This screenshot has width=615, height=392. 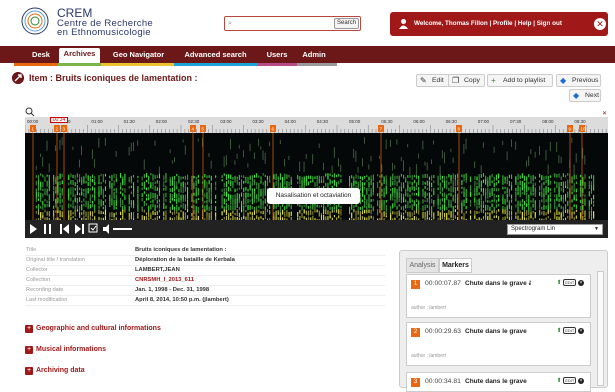 What do you see at coordinates (578, 80) in the screenshot?
I see `previous-button: ◆ Previous` at bounding box center [578, 80].